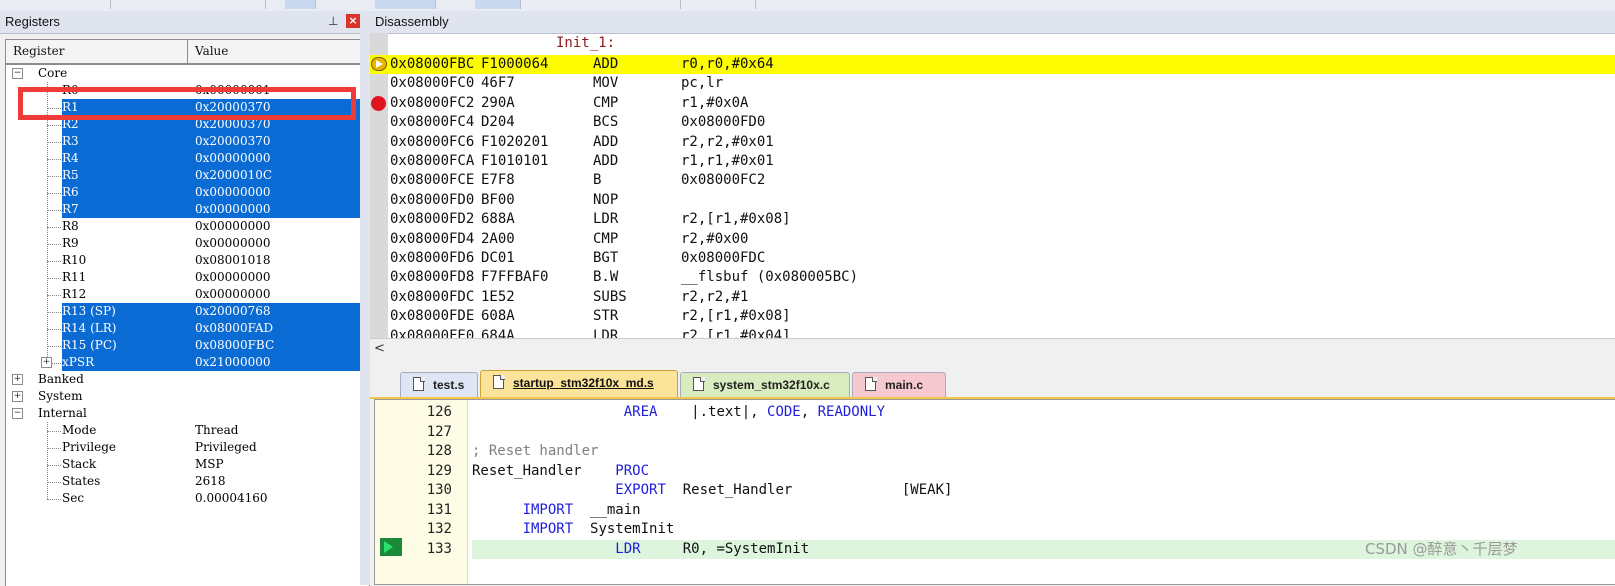 This screenshot has width=1615, height=586. What do you see at coordinates (187, 362) in the screenshot?
I see `register-row: + xPSR 0x21000000` at bounding box center [187, 362].